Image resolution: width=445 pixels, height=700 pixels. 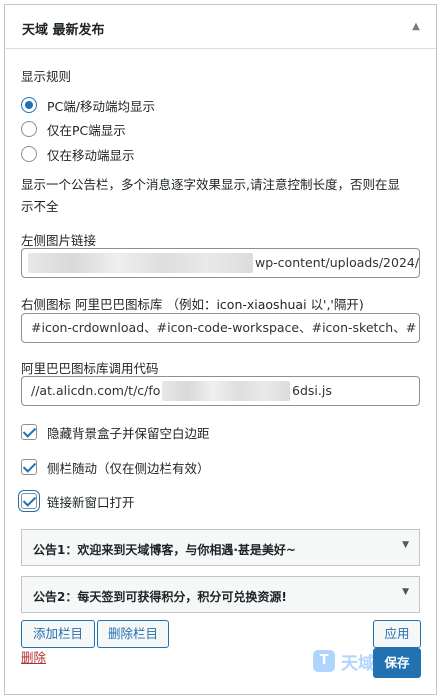 What do you see at coordinates (96, 390) in the screenshot?
I see `input-value-prefix: //at.alicdn.com/t/c/fo` at bounding box center [96, 390].